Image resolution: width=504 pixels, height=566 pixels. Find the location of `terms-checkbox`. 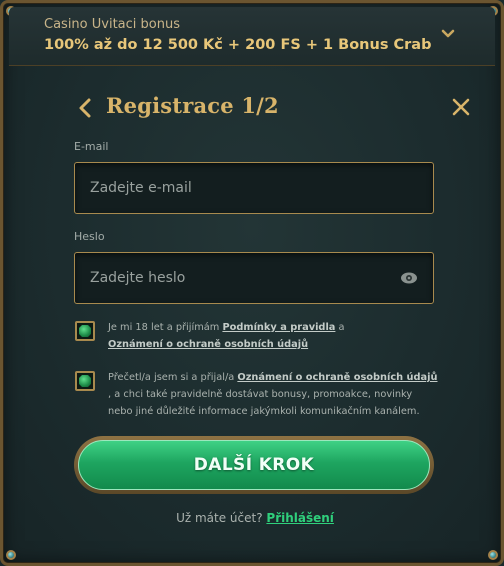

terms-checkbox is located at coordinates (85, 331).